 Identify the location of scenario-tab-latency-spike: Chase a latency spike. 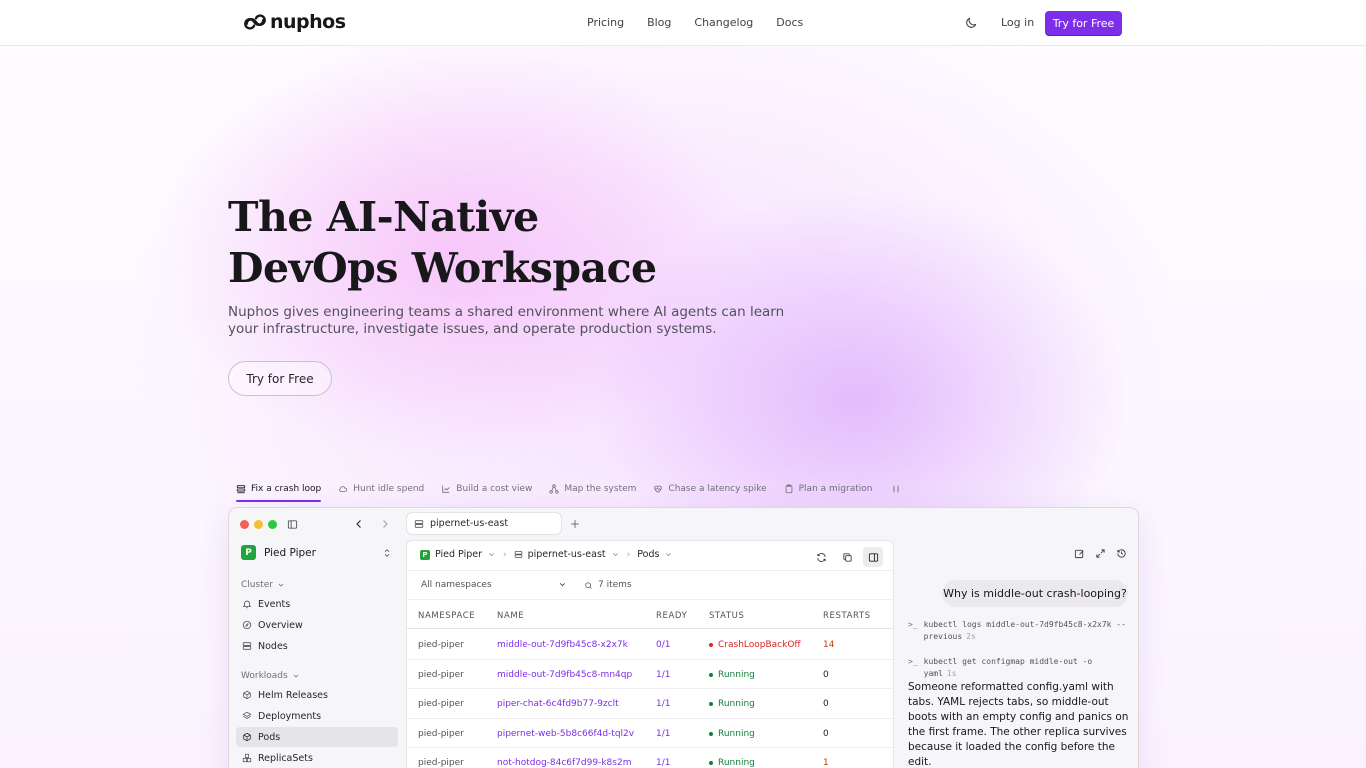
(710, 489).